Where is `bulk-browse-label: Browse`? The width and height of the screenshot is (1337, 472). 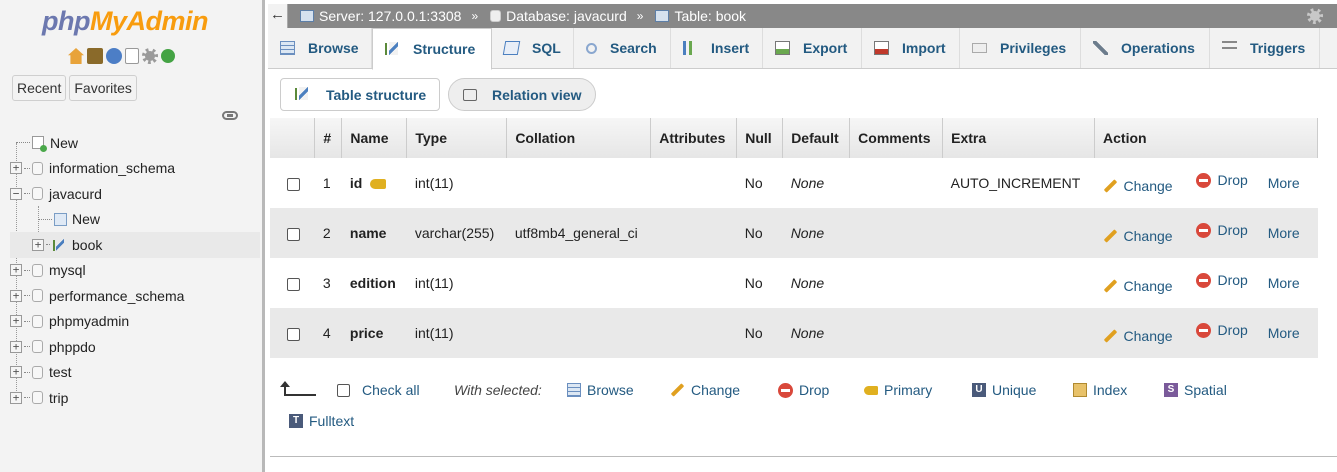 bulk-browse-label: Browse is located at coordinates (610, 390).